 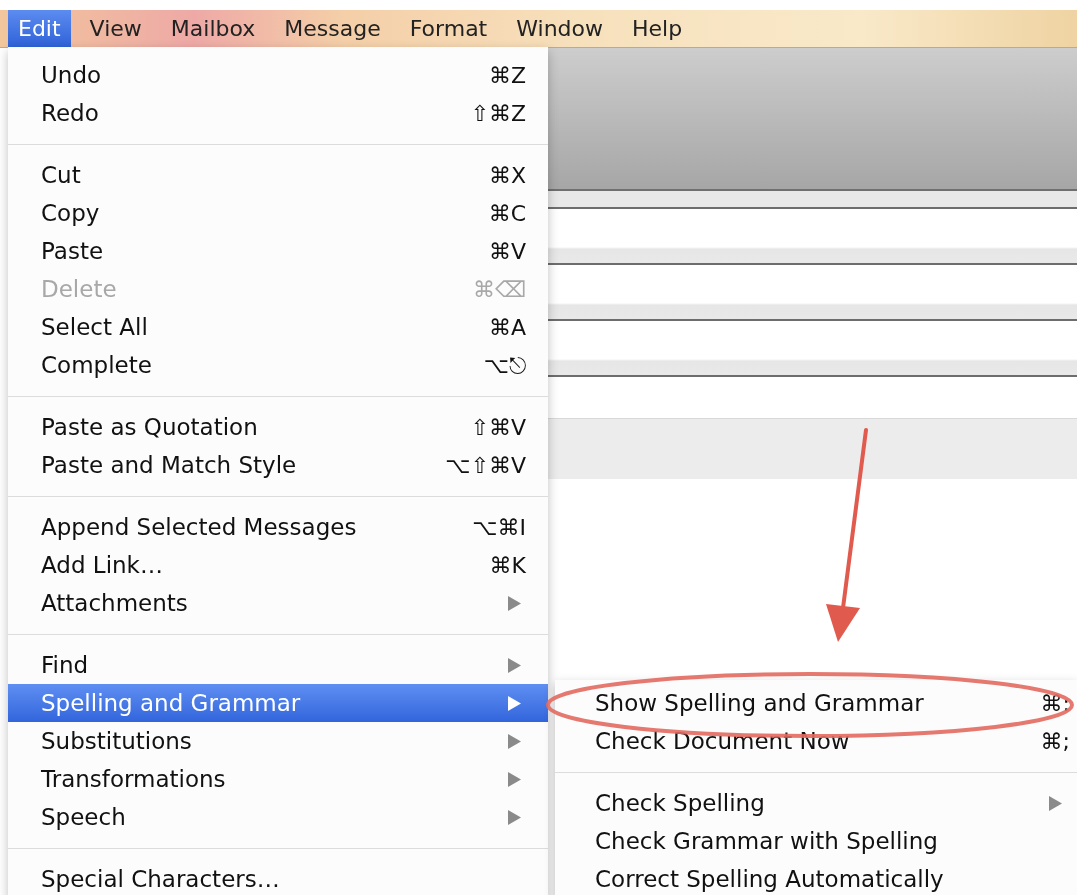 I want to click on shortcut-text: ⌘V, so click(x=507, y=251).